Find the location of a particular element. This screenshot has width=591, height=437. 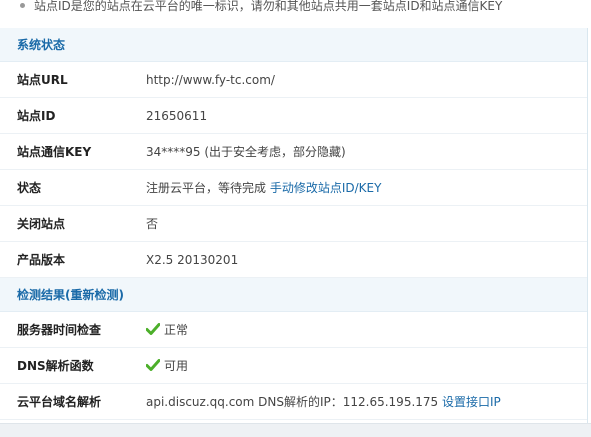

label-cloud-domain: 云平台域名解析 is located at coordinates (59, 402).